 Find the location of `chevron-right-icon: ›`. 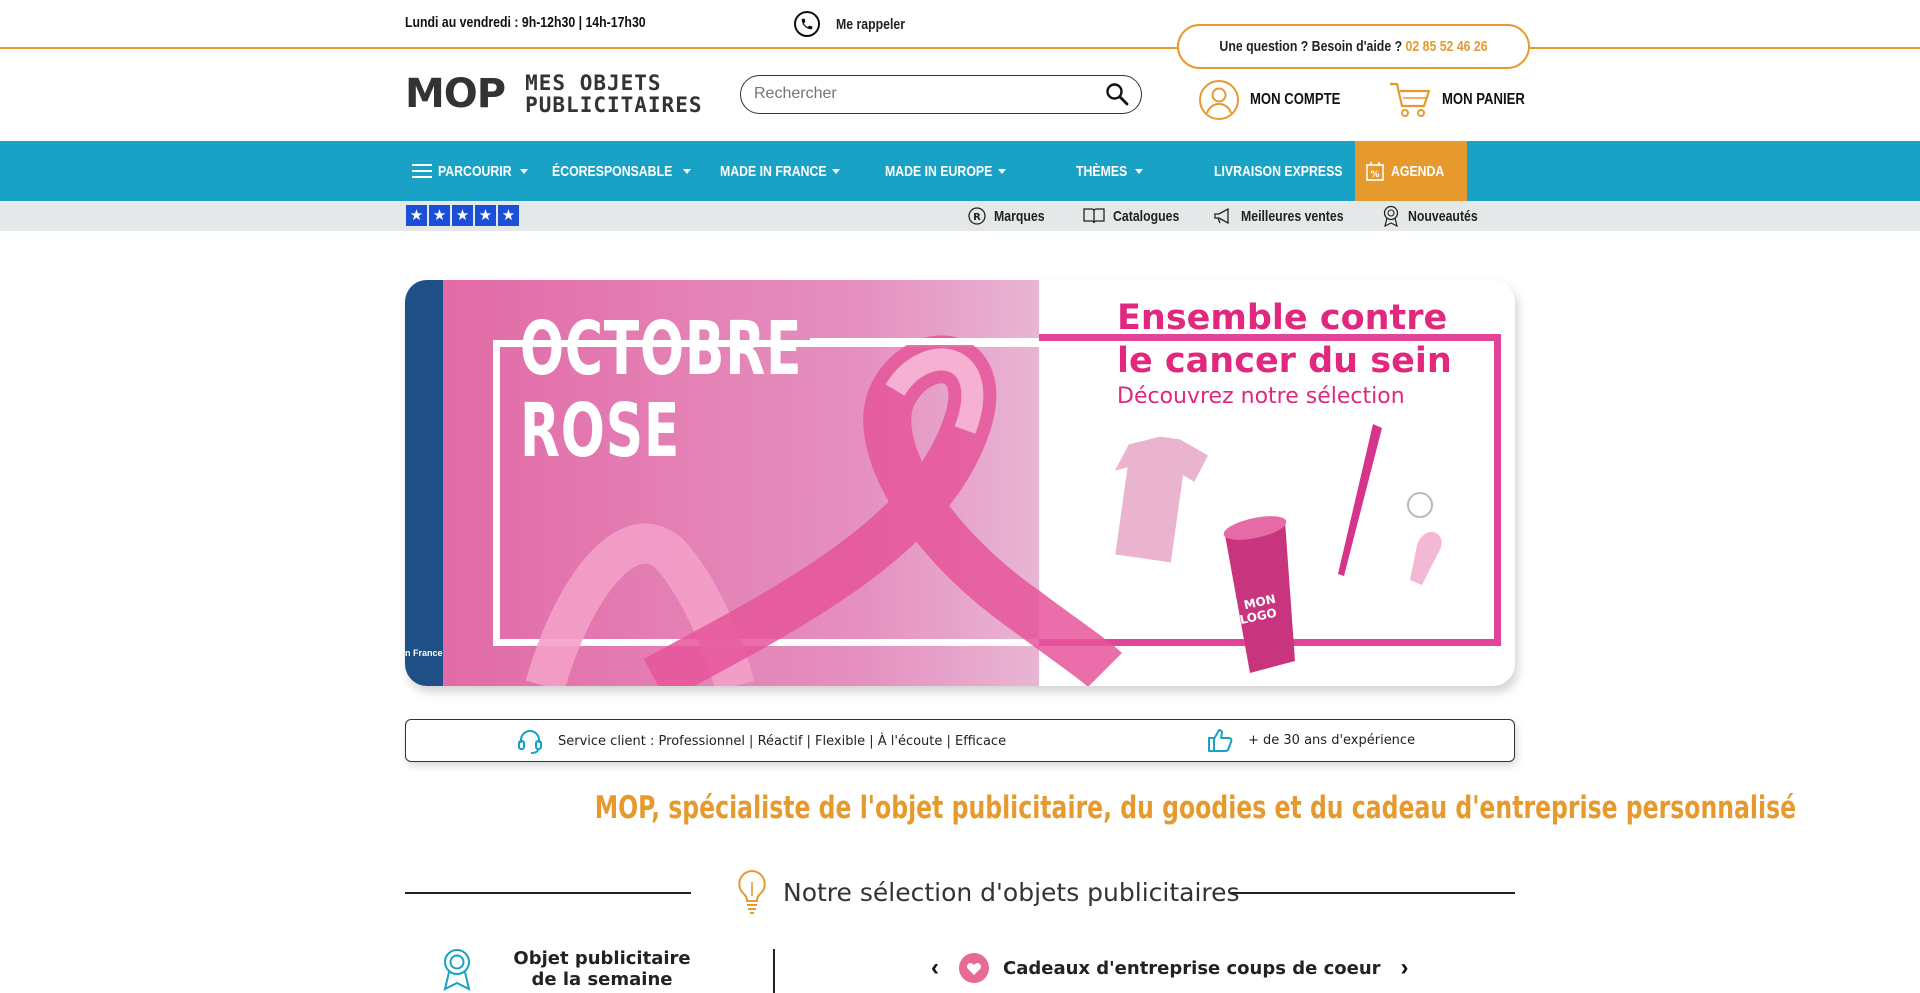

chevron-right-icon: › is located at coordinates (1405, 968).